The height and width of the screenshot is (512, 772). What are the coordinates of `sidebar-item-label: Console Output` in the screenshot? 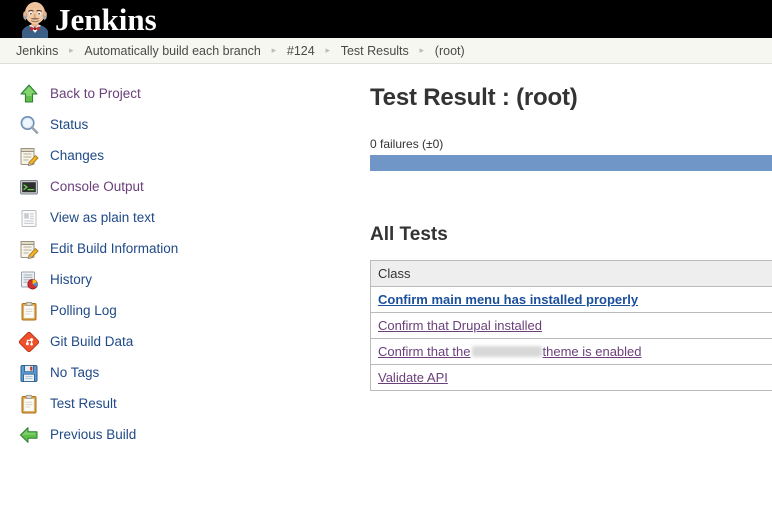 It's located at (97, 186).